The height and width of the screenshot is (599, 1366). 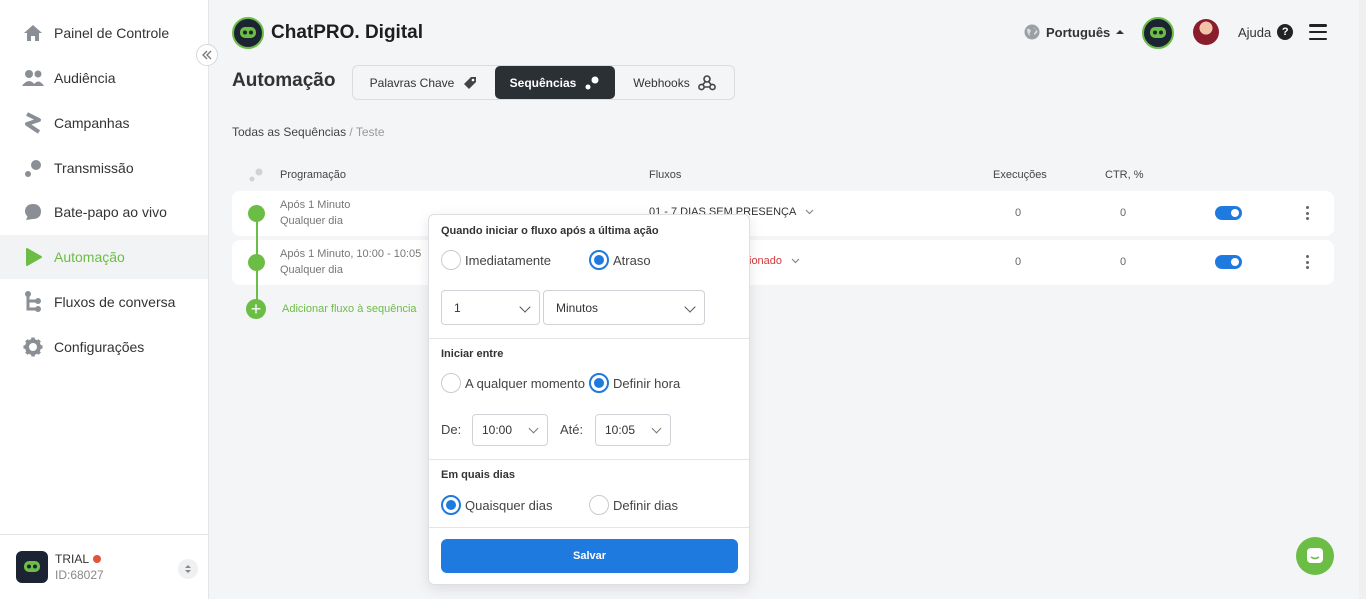 I want to click on radio-delay: Atraso, so click(x=620, y=260).